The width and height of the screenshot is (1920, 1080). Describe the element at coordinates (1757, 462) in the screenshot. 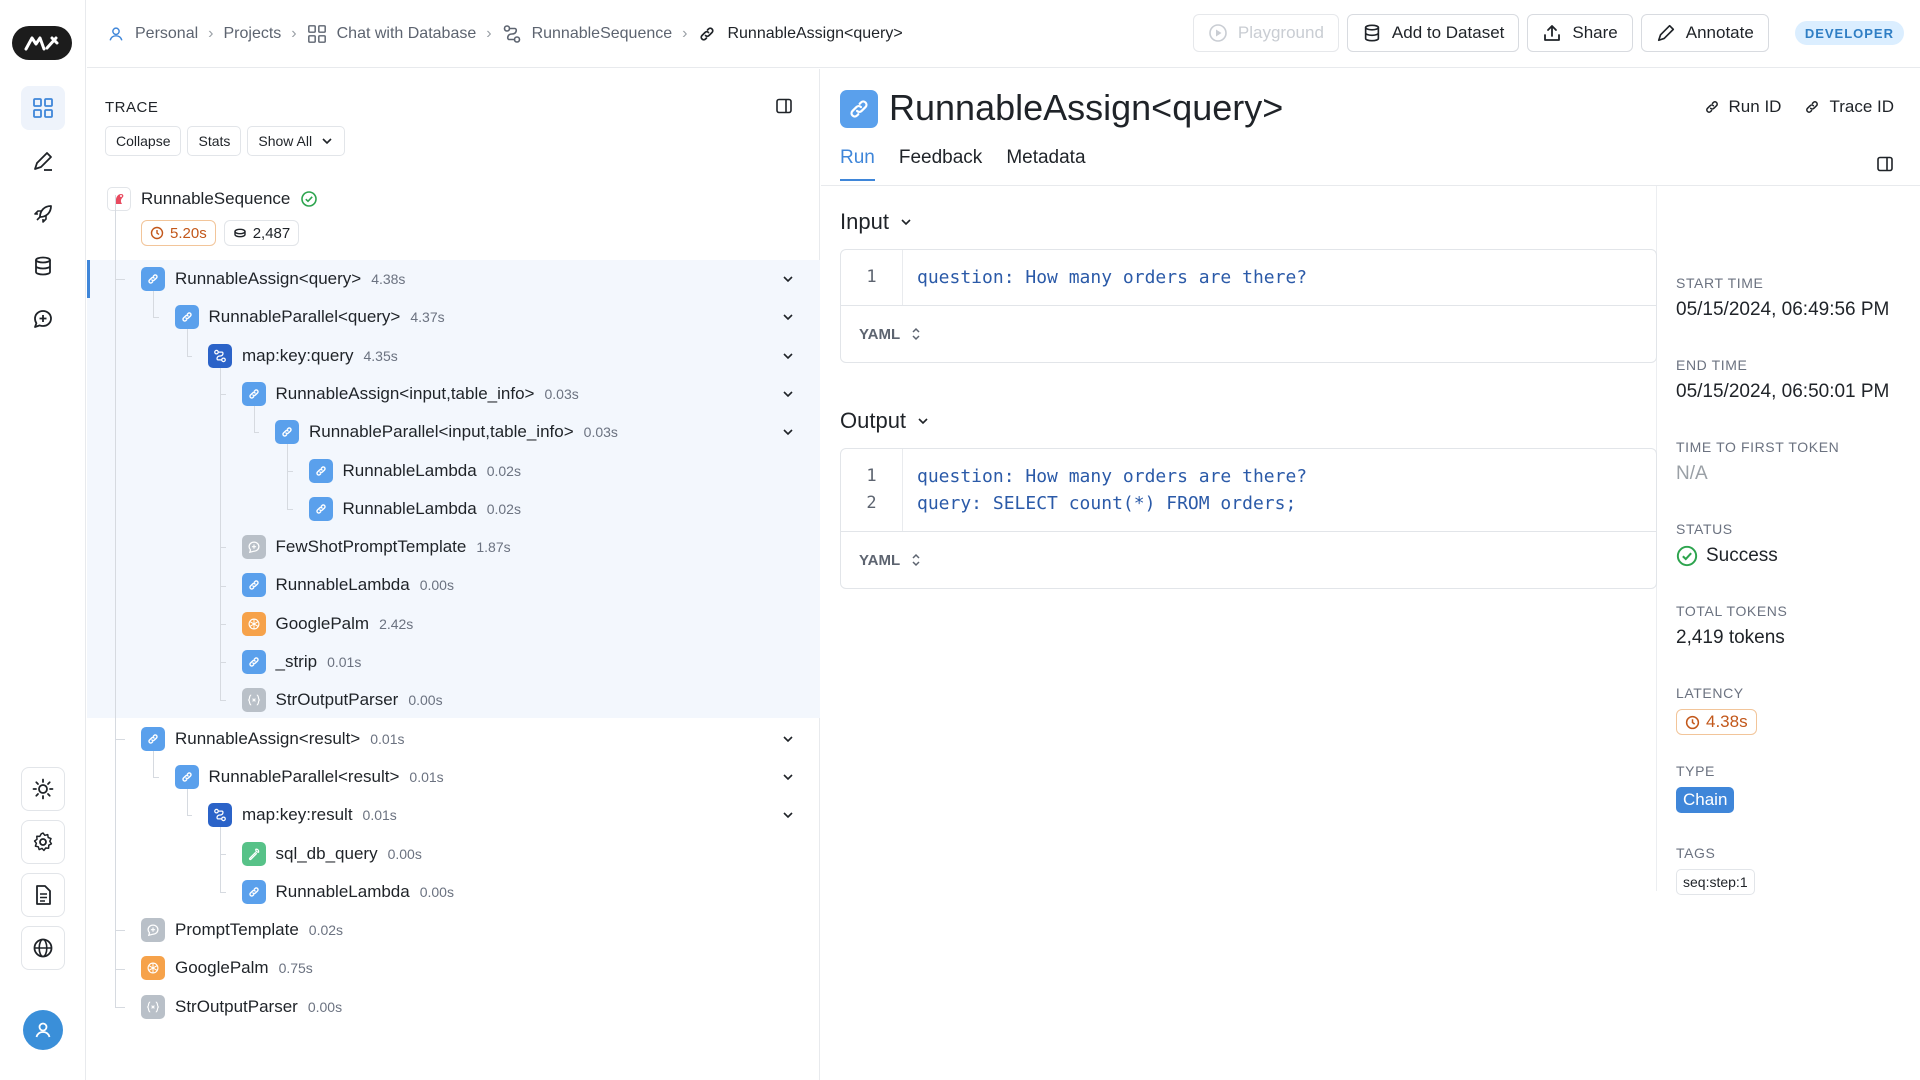

I see `time-to-first-token: TIME TO FIRST TOKEN N/A` at that location.